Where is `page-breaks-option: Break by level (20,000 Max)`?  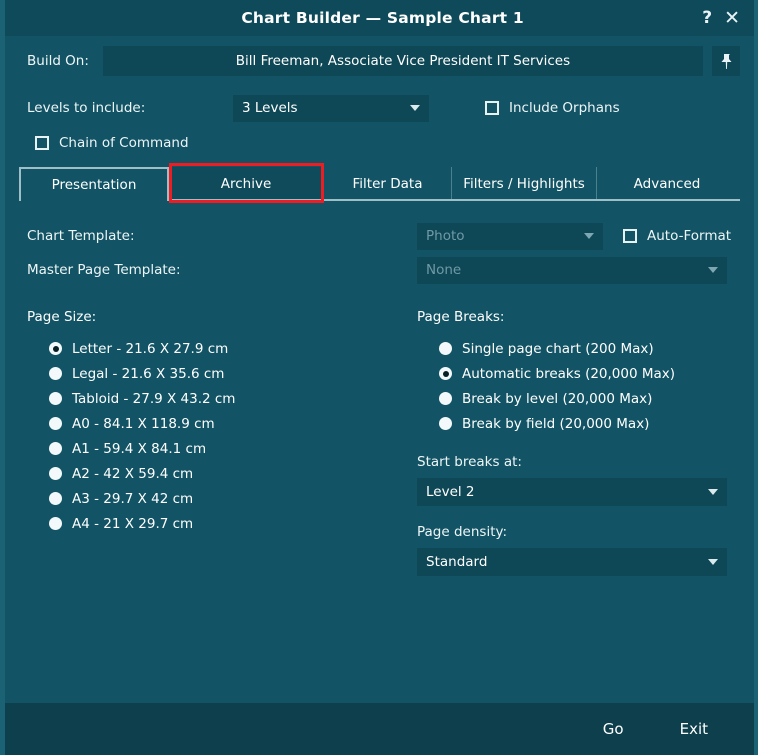 page-breaks-option: Break by level (20,000 Max) is located at coordinates (574, 398).